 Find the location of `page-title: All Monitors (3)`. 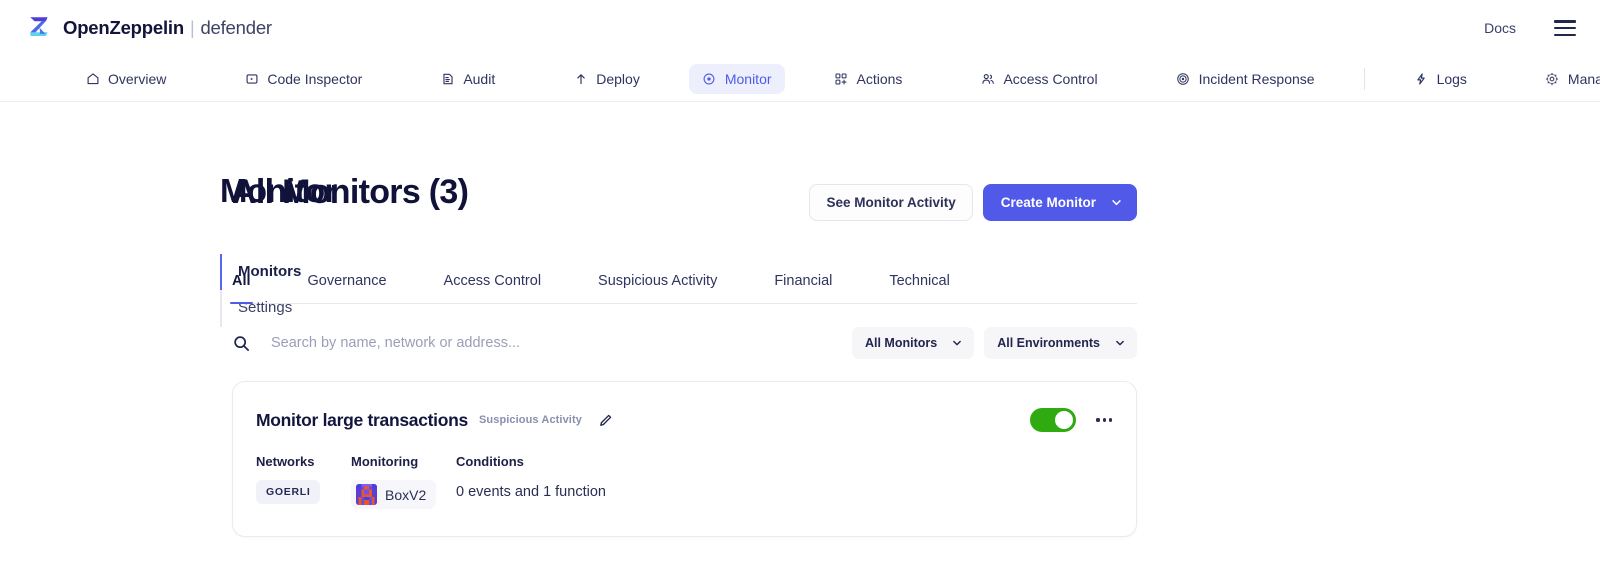

page-title: All Monitors (3) is located at coordinates (350, 192).